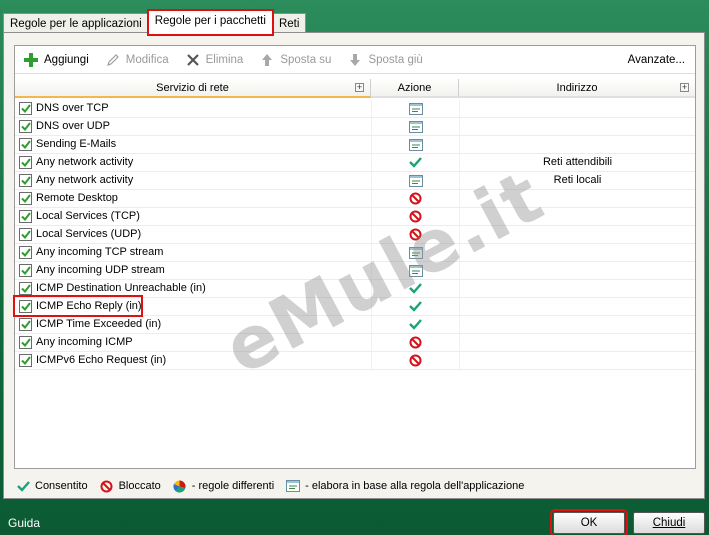 This screenshot has height=535, width=709. What do you see at coordinates (355, 127) in the screenshot?
I see `table-row: DNS over UDP` at bounding box center [355, 127].